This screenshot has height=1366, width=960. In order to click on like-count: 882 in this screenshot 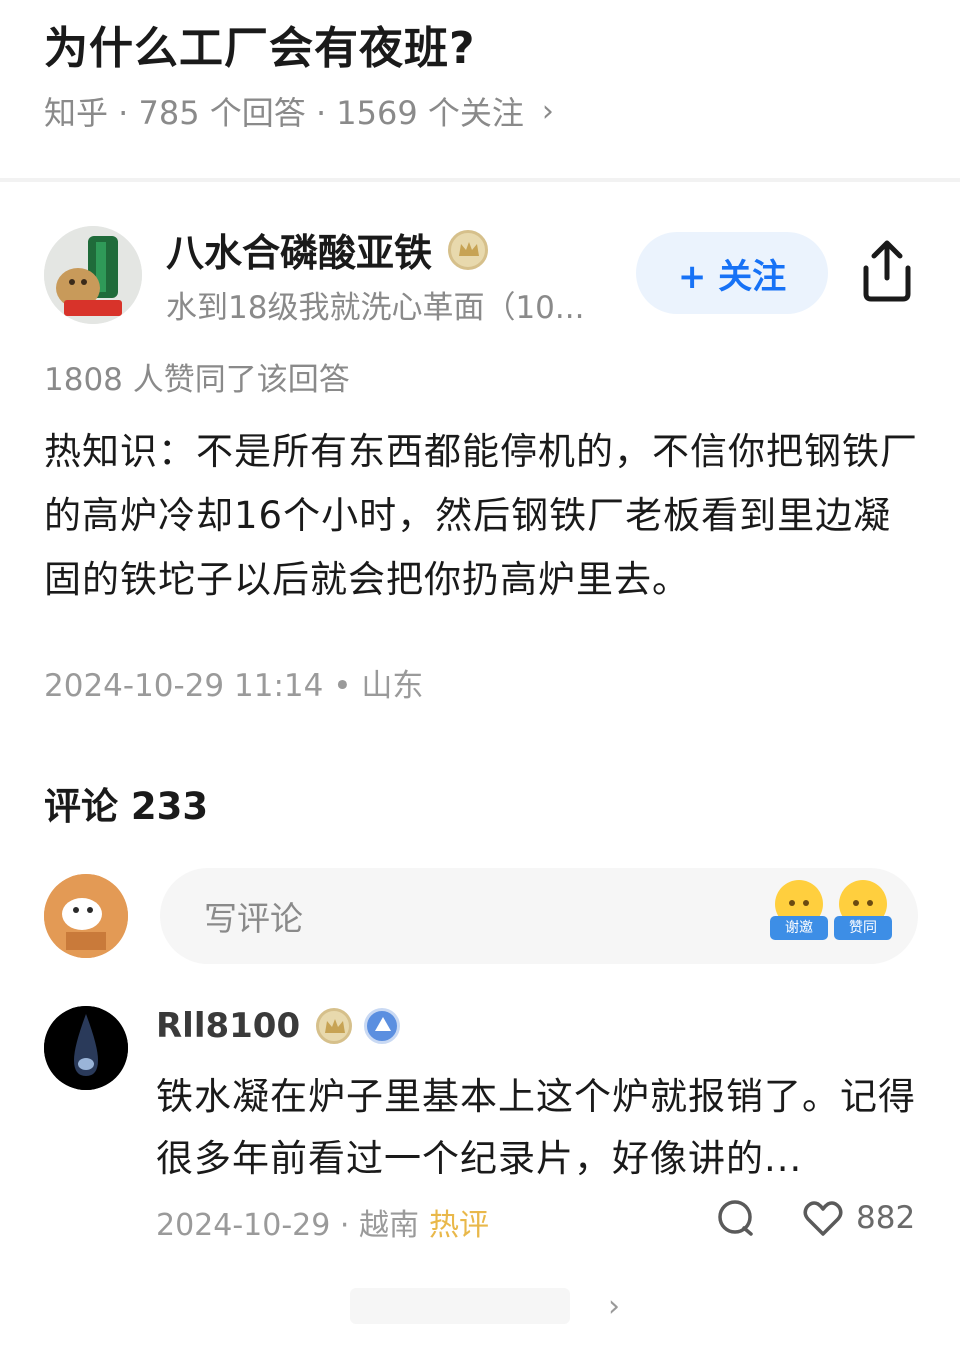, I will do `click(886, 1218)`.